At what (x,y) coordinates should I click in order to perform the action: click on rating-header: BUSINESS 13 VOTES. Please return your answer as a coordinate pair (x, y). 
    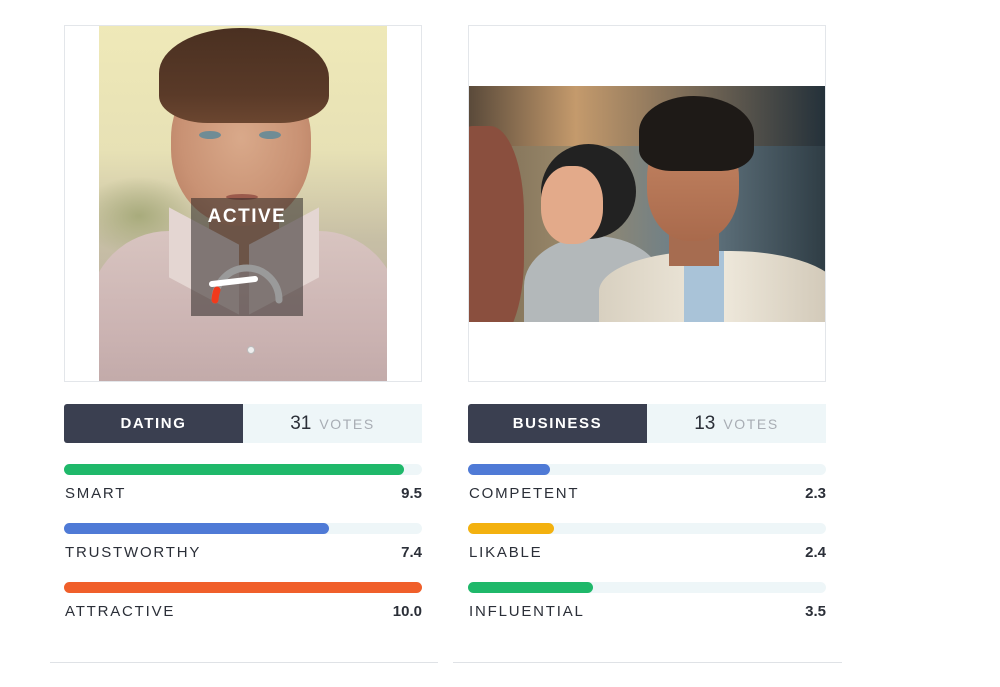
    Looking at the image, I should click on (647, 423).